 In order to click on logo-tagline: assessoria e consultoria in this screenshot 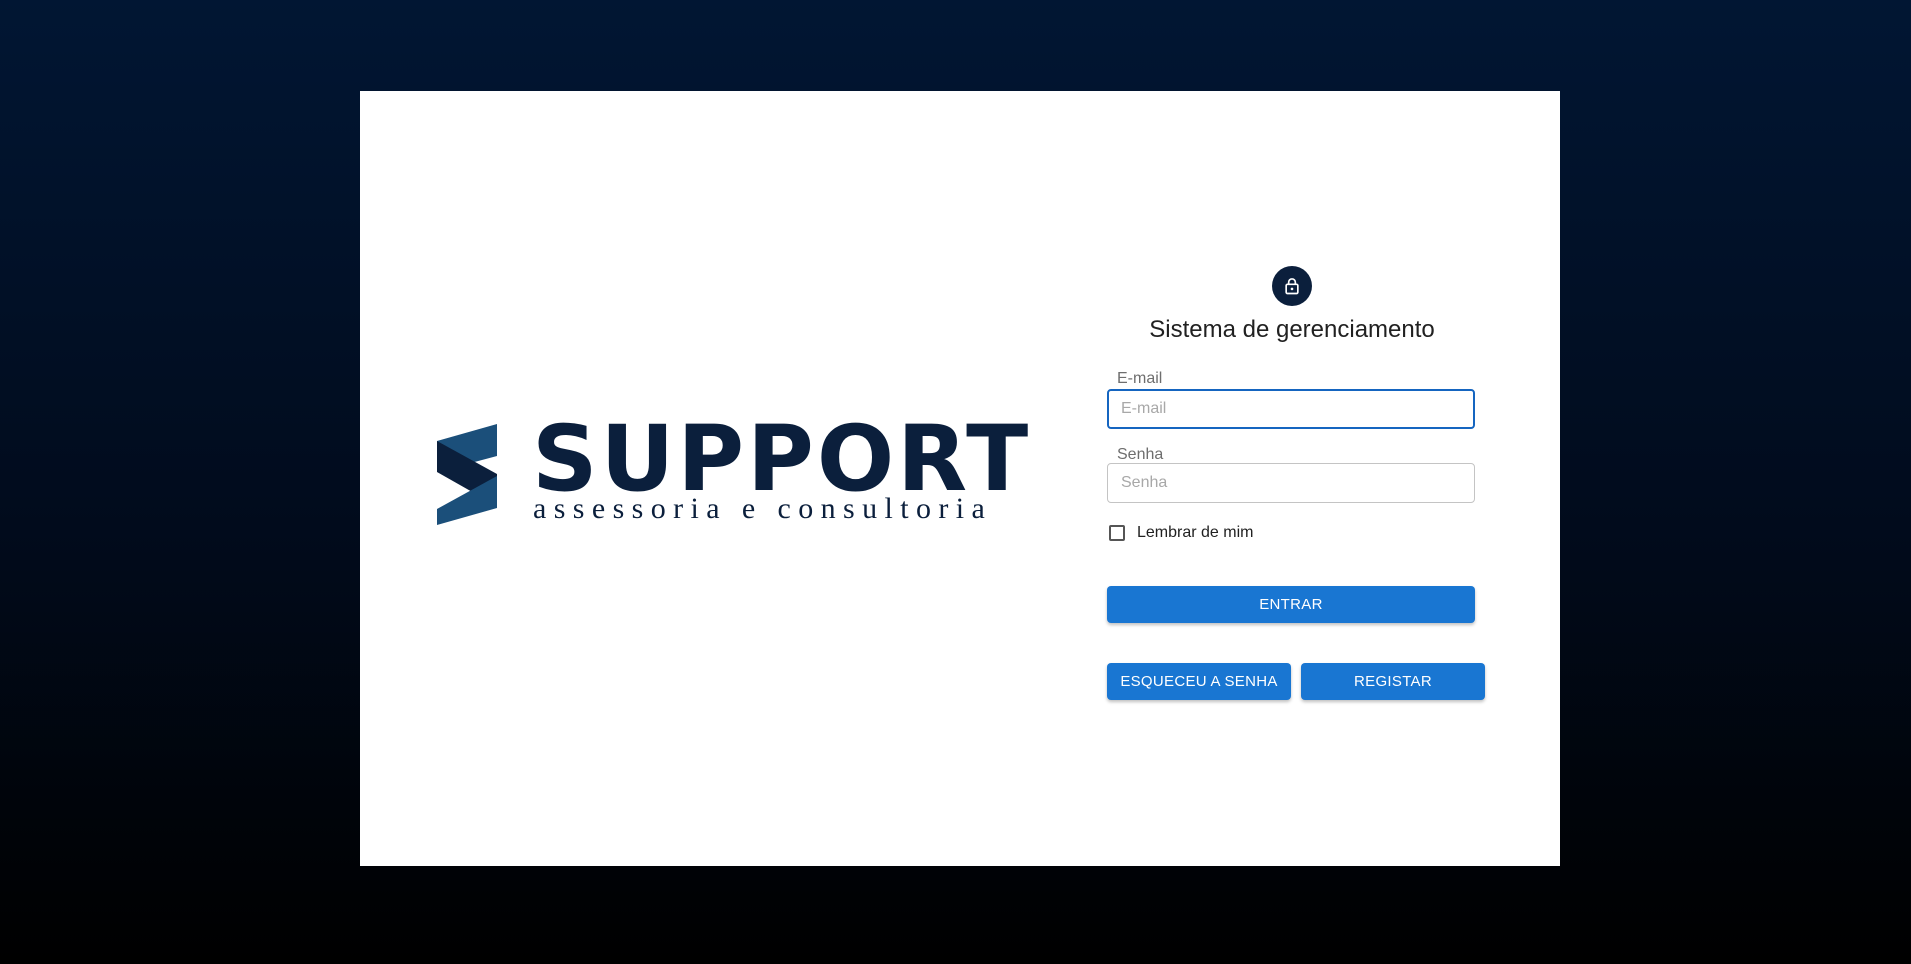, I will do `click(763, 508)`.